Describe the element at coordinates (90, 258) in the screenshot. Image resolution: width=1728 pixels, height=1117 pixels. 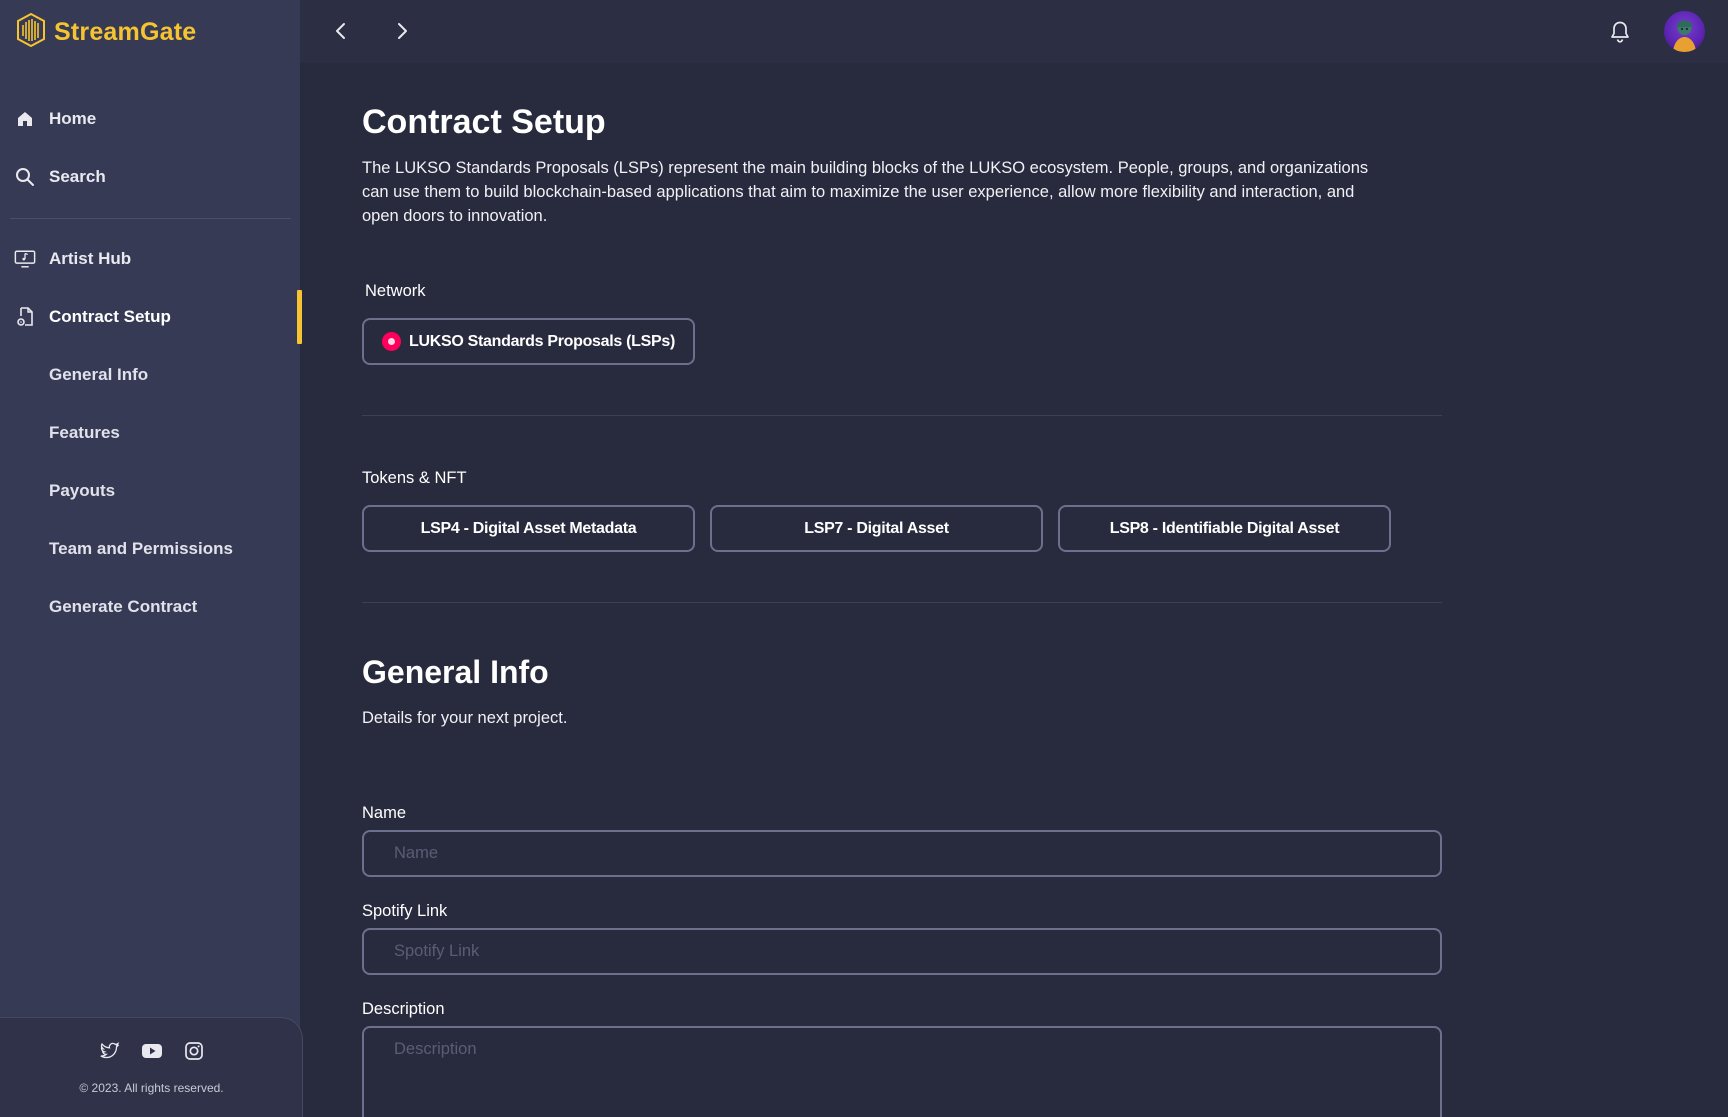
I see `sidebar-item-label: Artist Hub` at that location.